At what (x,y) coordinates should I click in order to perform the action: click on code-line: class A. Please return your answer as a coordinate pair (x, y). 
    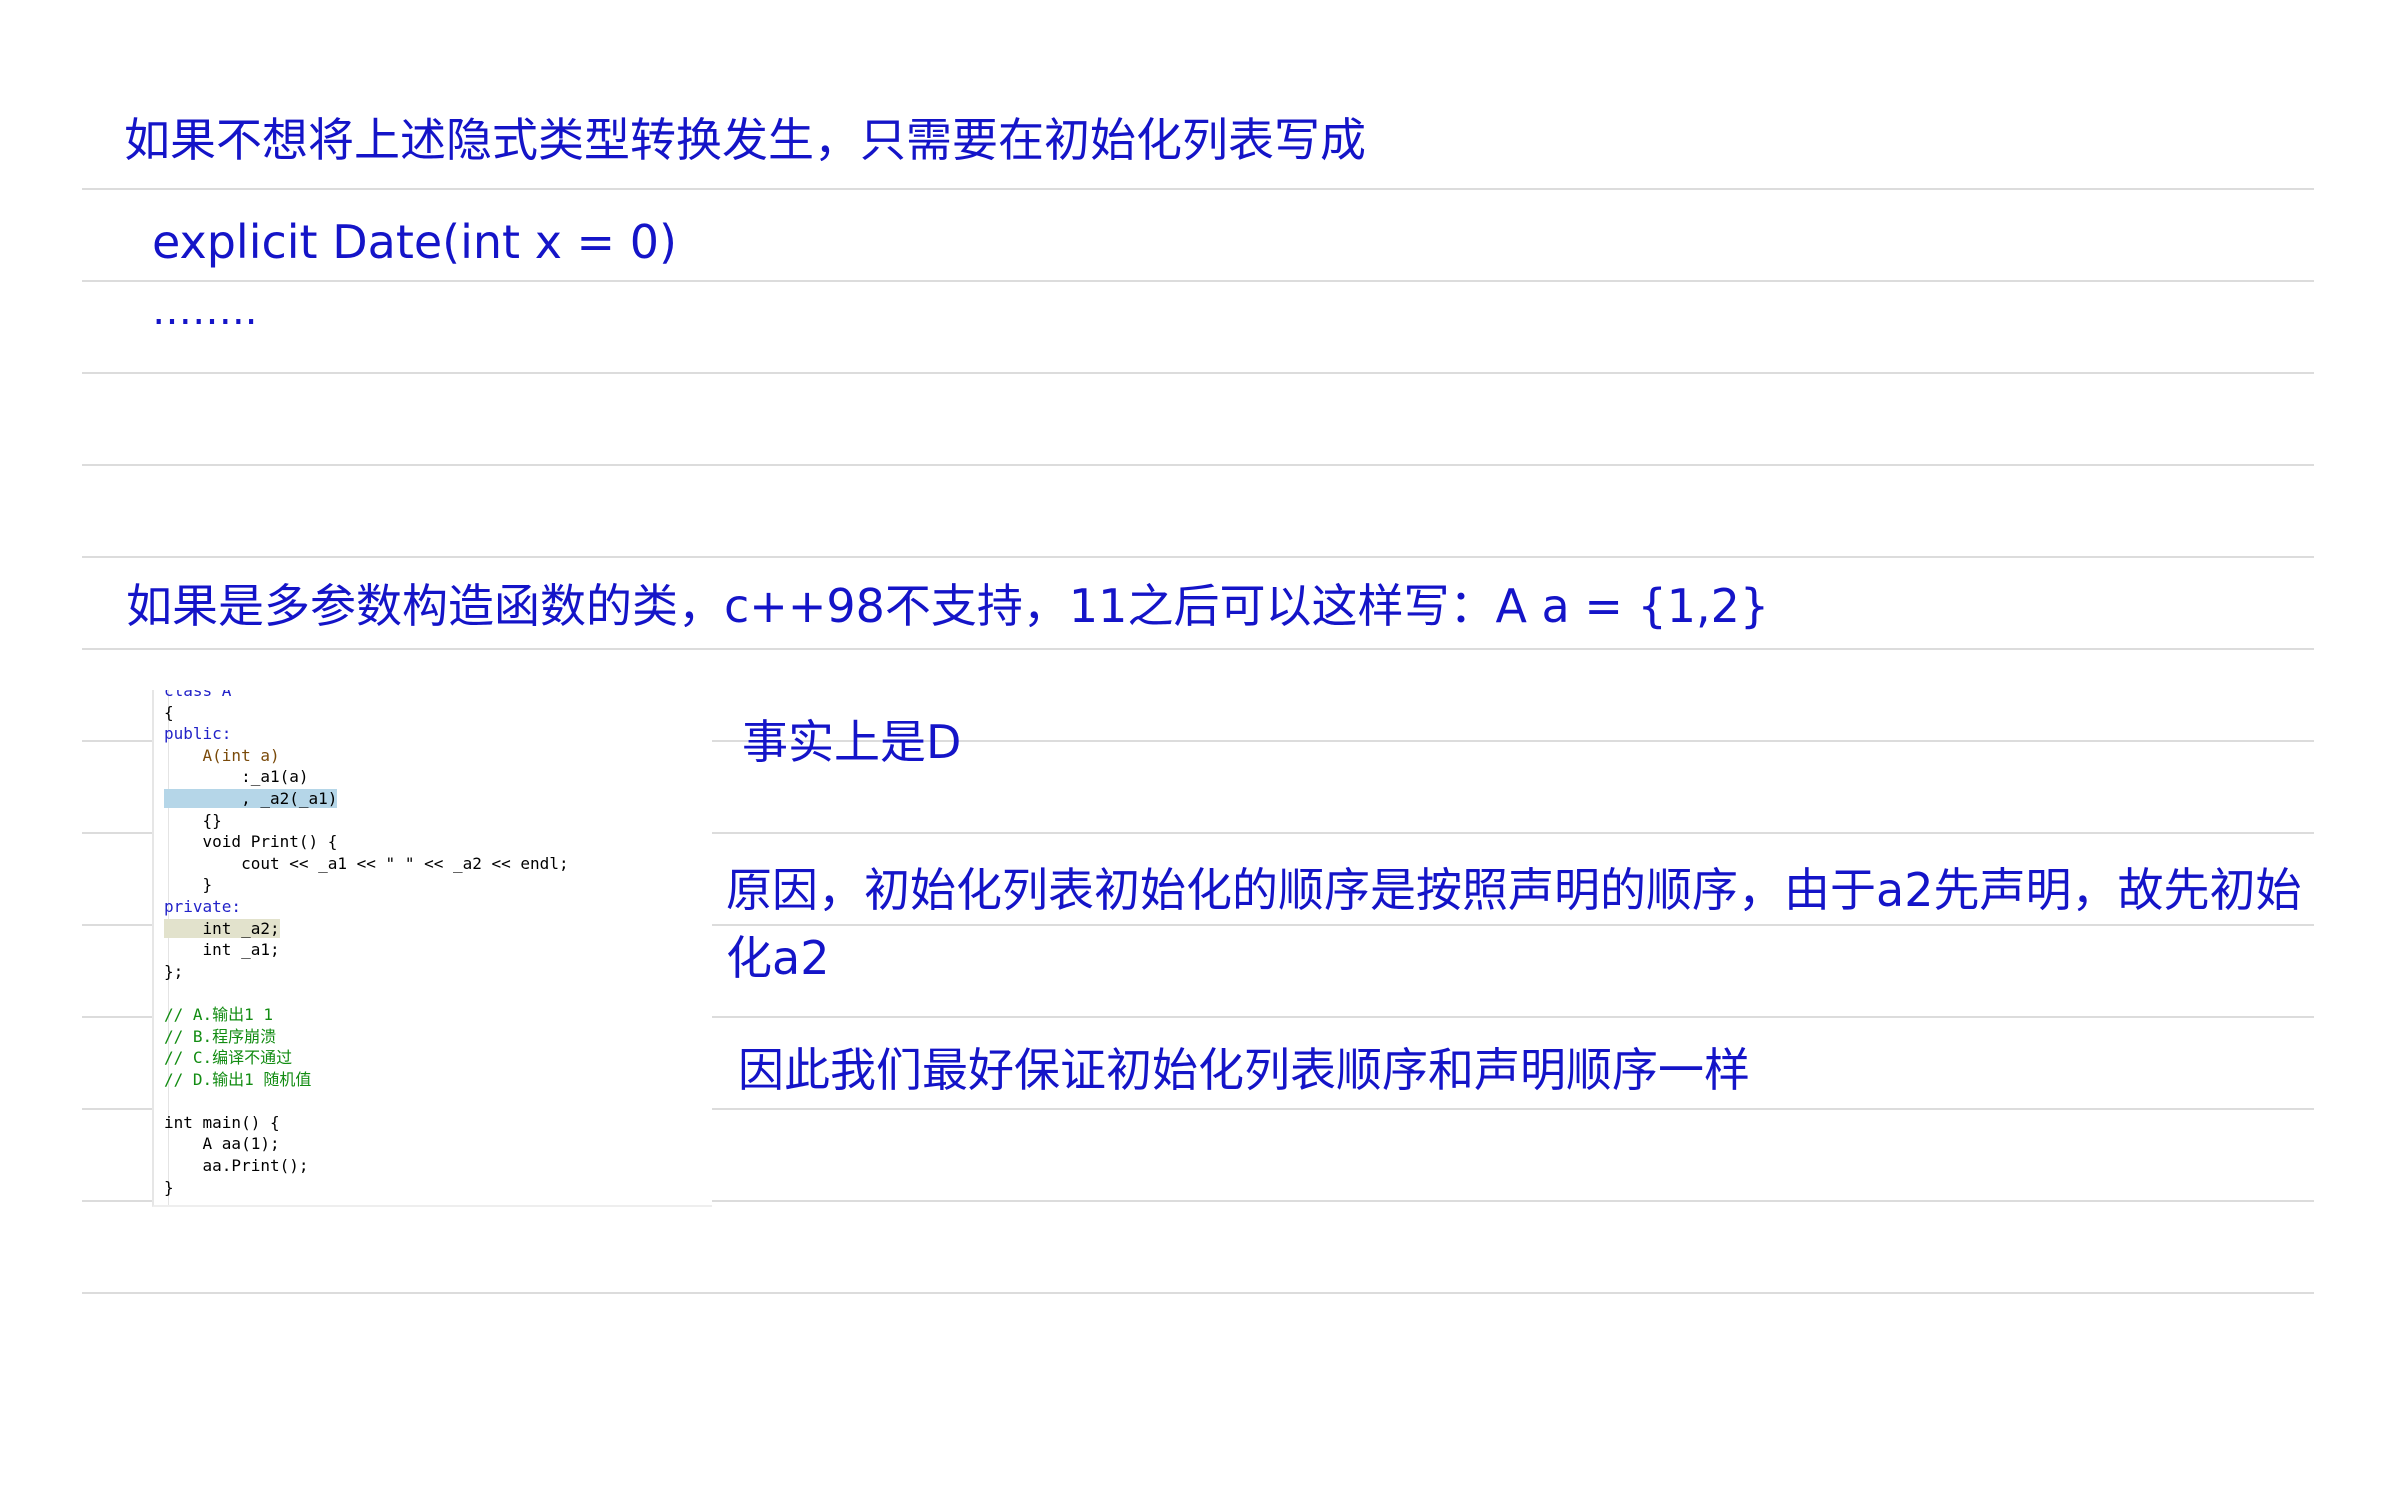
    Looking at the image, I should click on (198, 695).